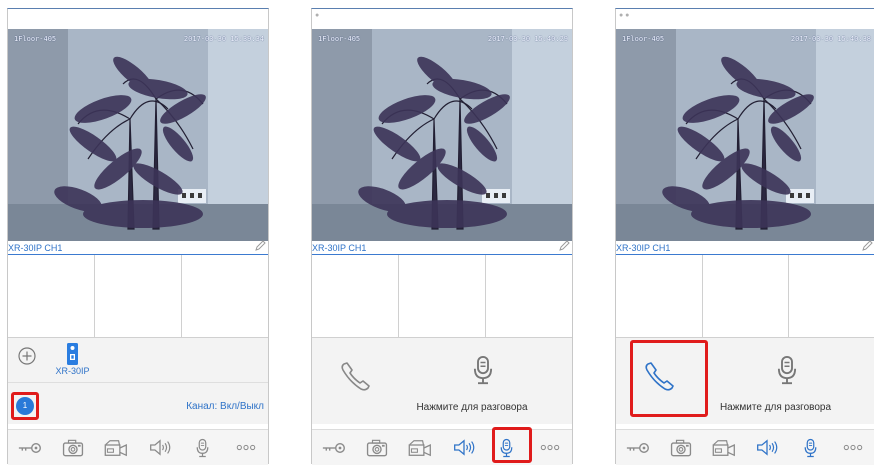 The height and width of the screenshot is (465, 874). Describe the element at coordinates (745, 19) in the screenshot. I see `status-bar: ● ●` at that location.